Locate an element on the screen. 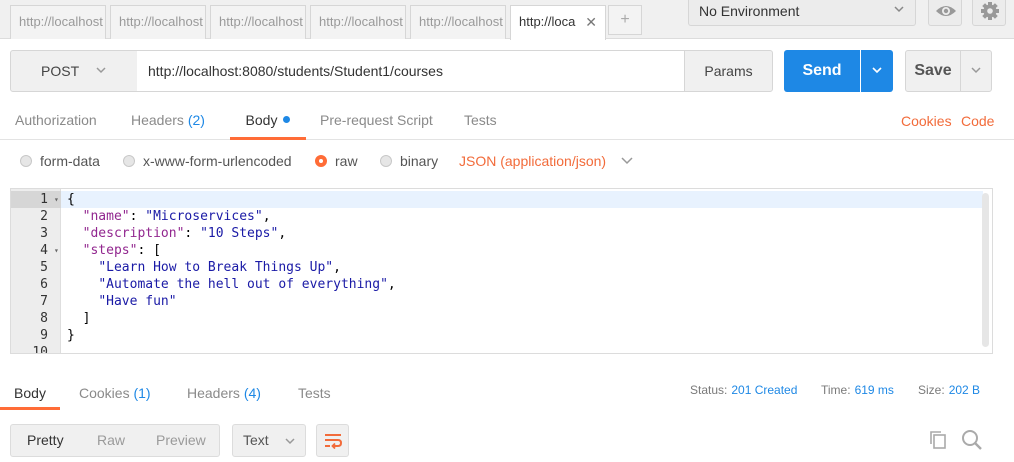  json-string: "Microservices" is located at coordinates (204, 216).